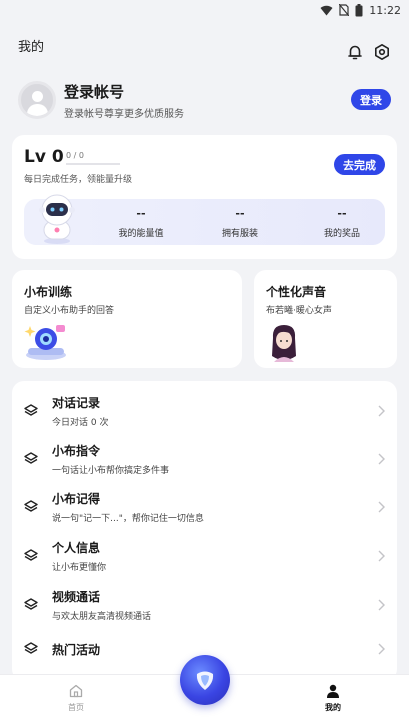 This screenshot has width=409, height=728. What do you see at coordinates (359, 10) in the screenshot?
I see `battery-icon` at bounding box center [359, 10].